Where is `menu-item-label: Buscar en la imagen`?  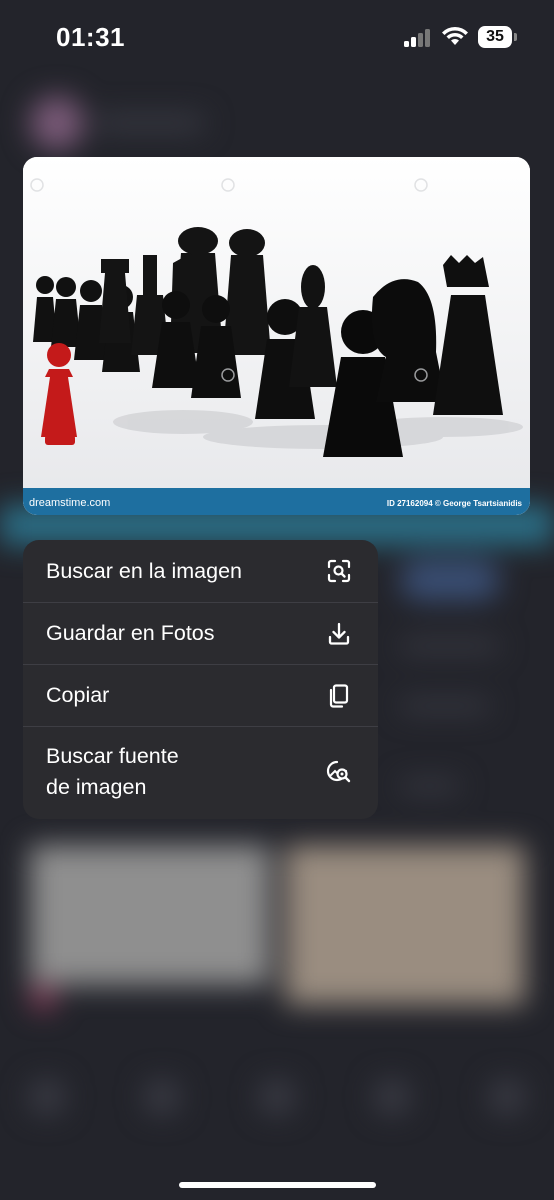
menu-item-label: Buscar en la imagen is located at coordinates (144, 570).